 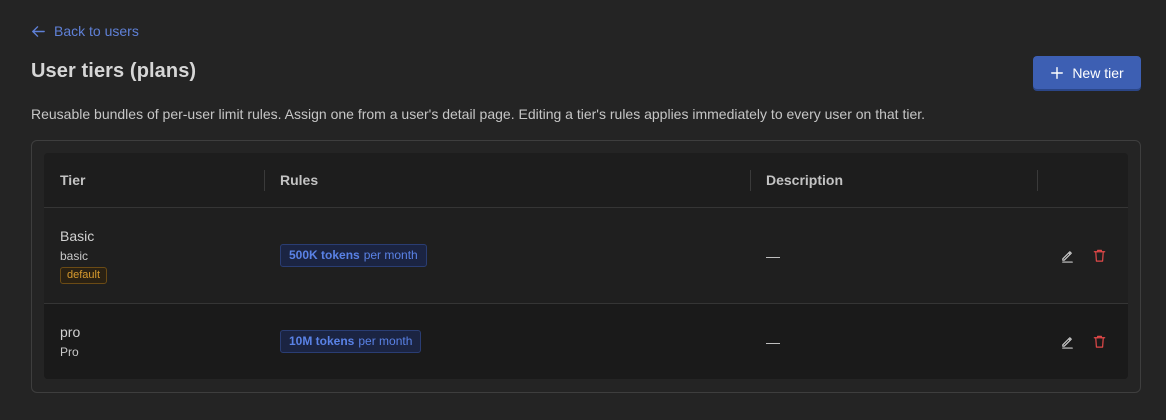 What do you see at coordinates (1098, 72) in the screenshot?
I see `new-tier-label: New tier` at bounding box center [1098, 72].